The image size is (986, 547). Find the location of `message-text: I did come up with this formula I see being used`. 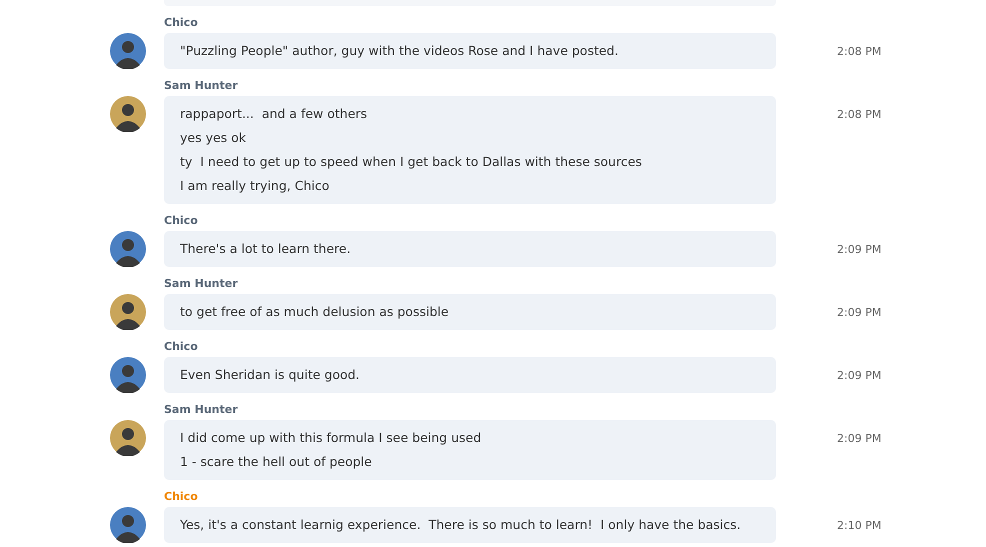

message-text: I did come up with this formula I see being used is located at coordinates (331, 438).